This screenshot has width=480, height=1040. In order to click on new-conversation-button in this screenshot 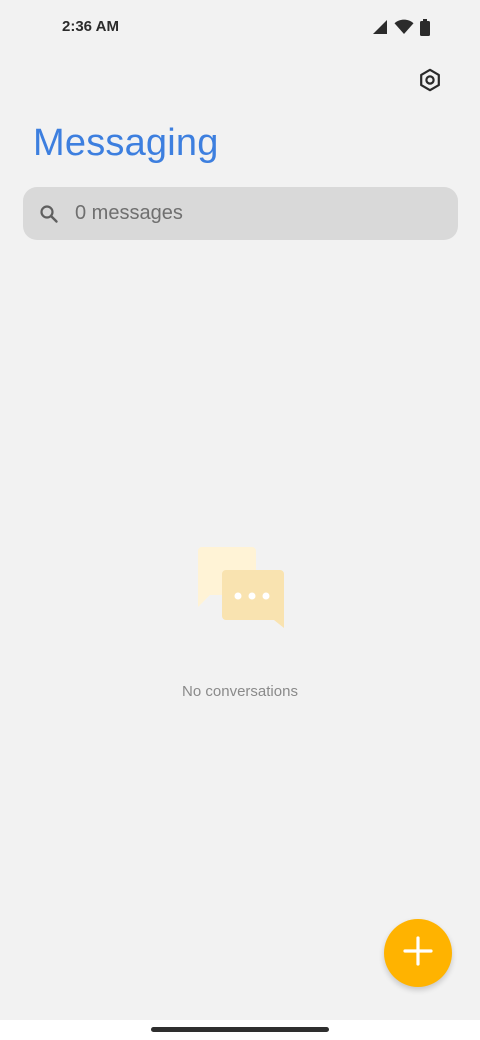, I will do `click(418, 953)`.